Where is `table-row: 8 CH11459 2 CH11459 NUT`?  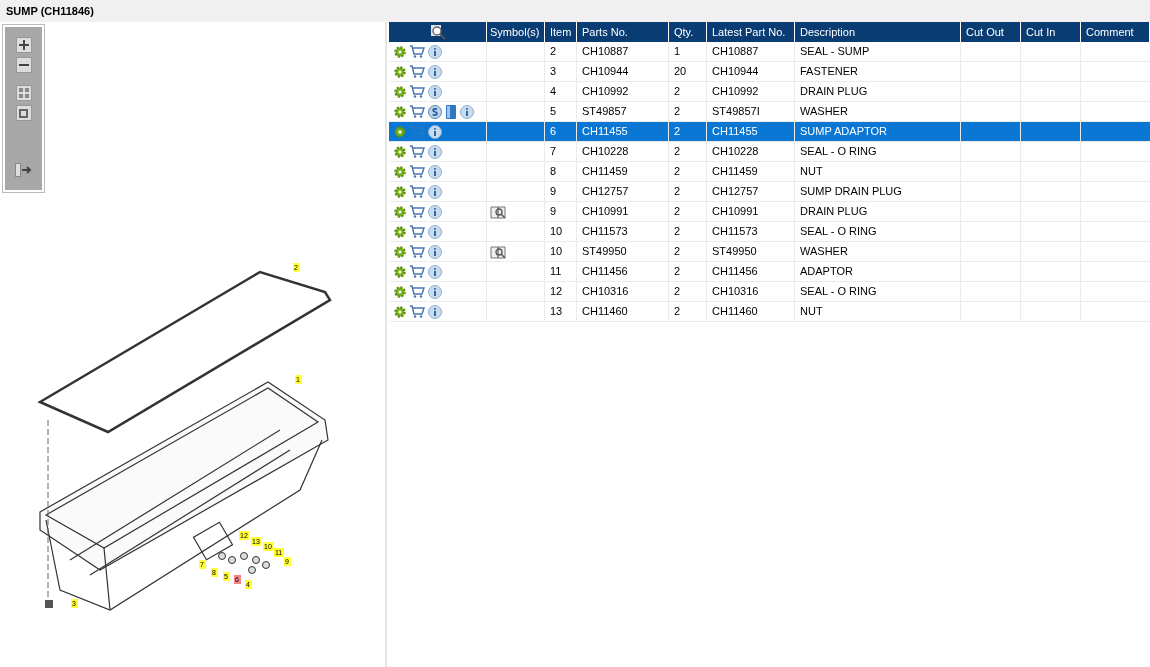
table-row: 8 CH11459 2 CH11459 NUT is located at coordinates (769, 172).